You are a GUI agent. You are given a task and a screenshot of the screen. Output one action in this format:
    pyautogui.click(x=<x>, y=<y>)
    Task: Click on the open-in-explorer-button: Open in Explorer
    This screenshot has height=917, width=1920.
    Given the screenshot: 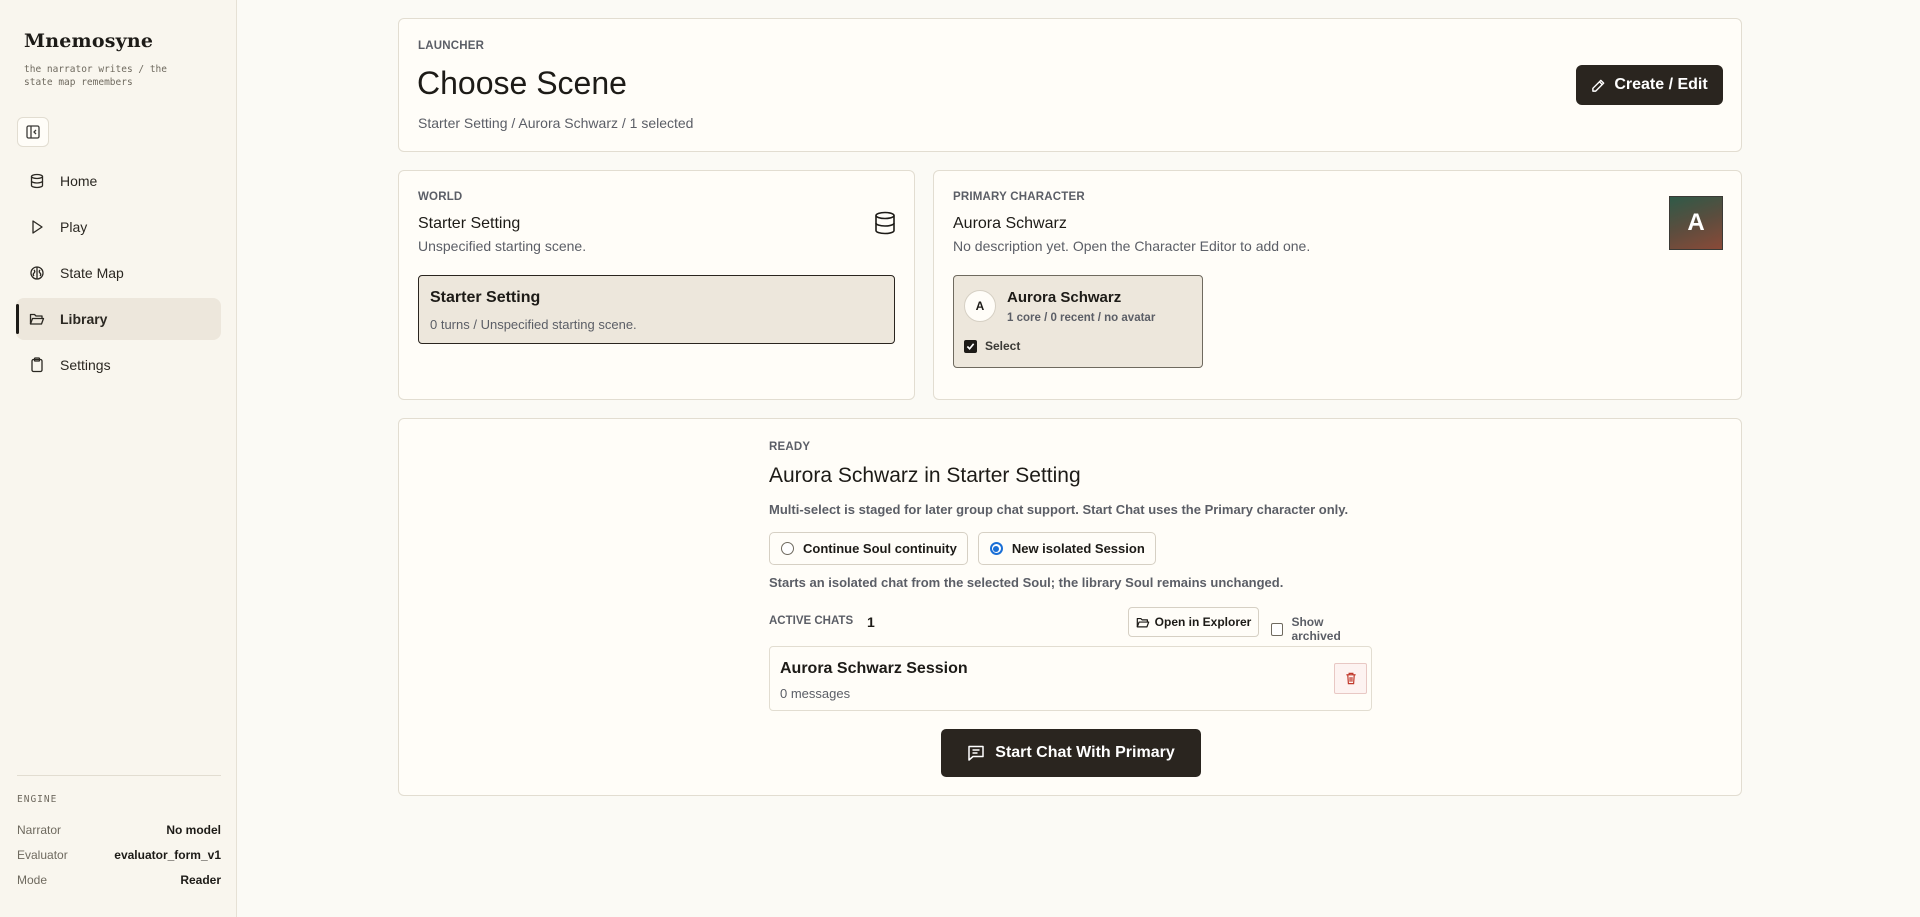 What is the action you would take?
    pyautogui.click(x=1193, y=622)
    